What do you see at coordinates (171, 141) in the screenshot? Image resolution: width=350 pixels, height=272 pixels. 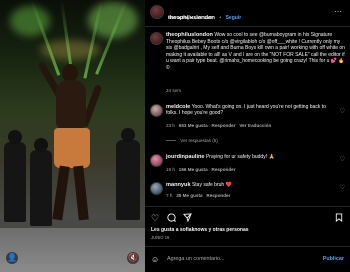 I see `replies-line` at bounding box center [171, 141].